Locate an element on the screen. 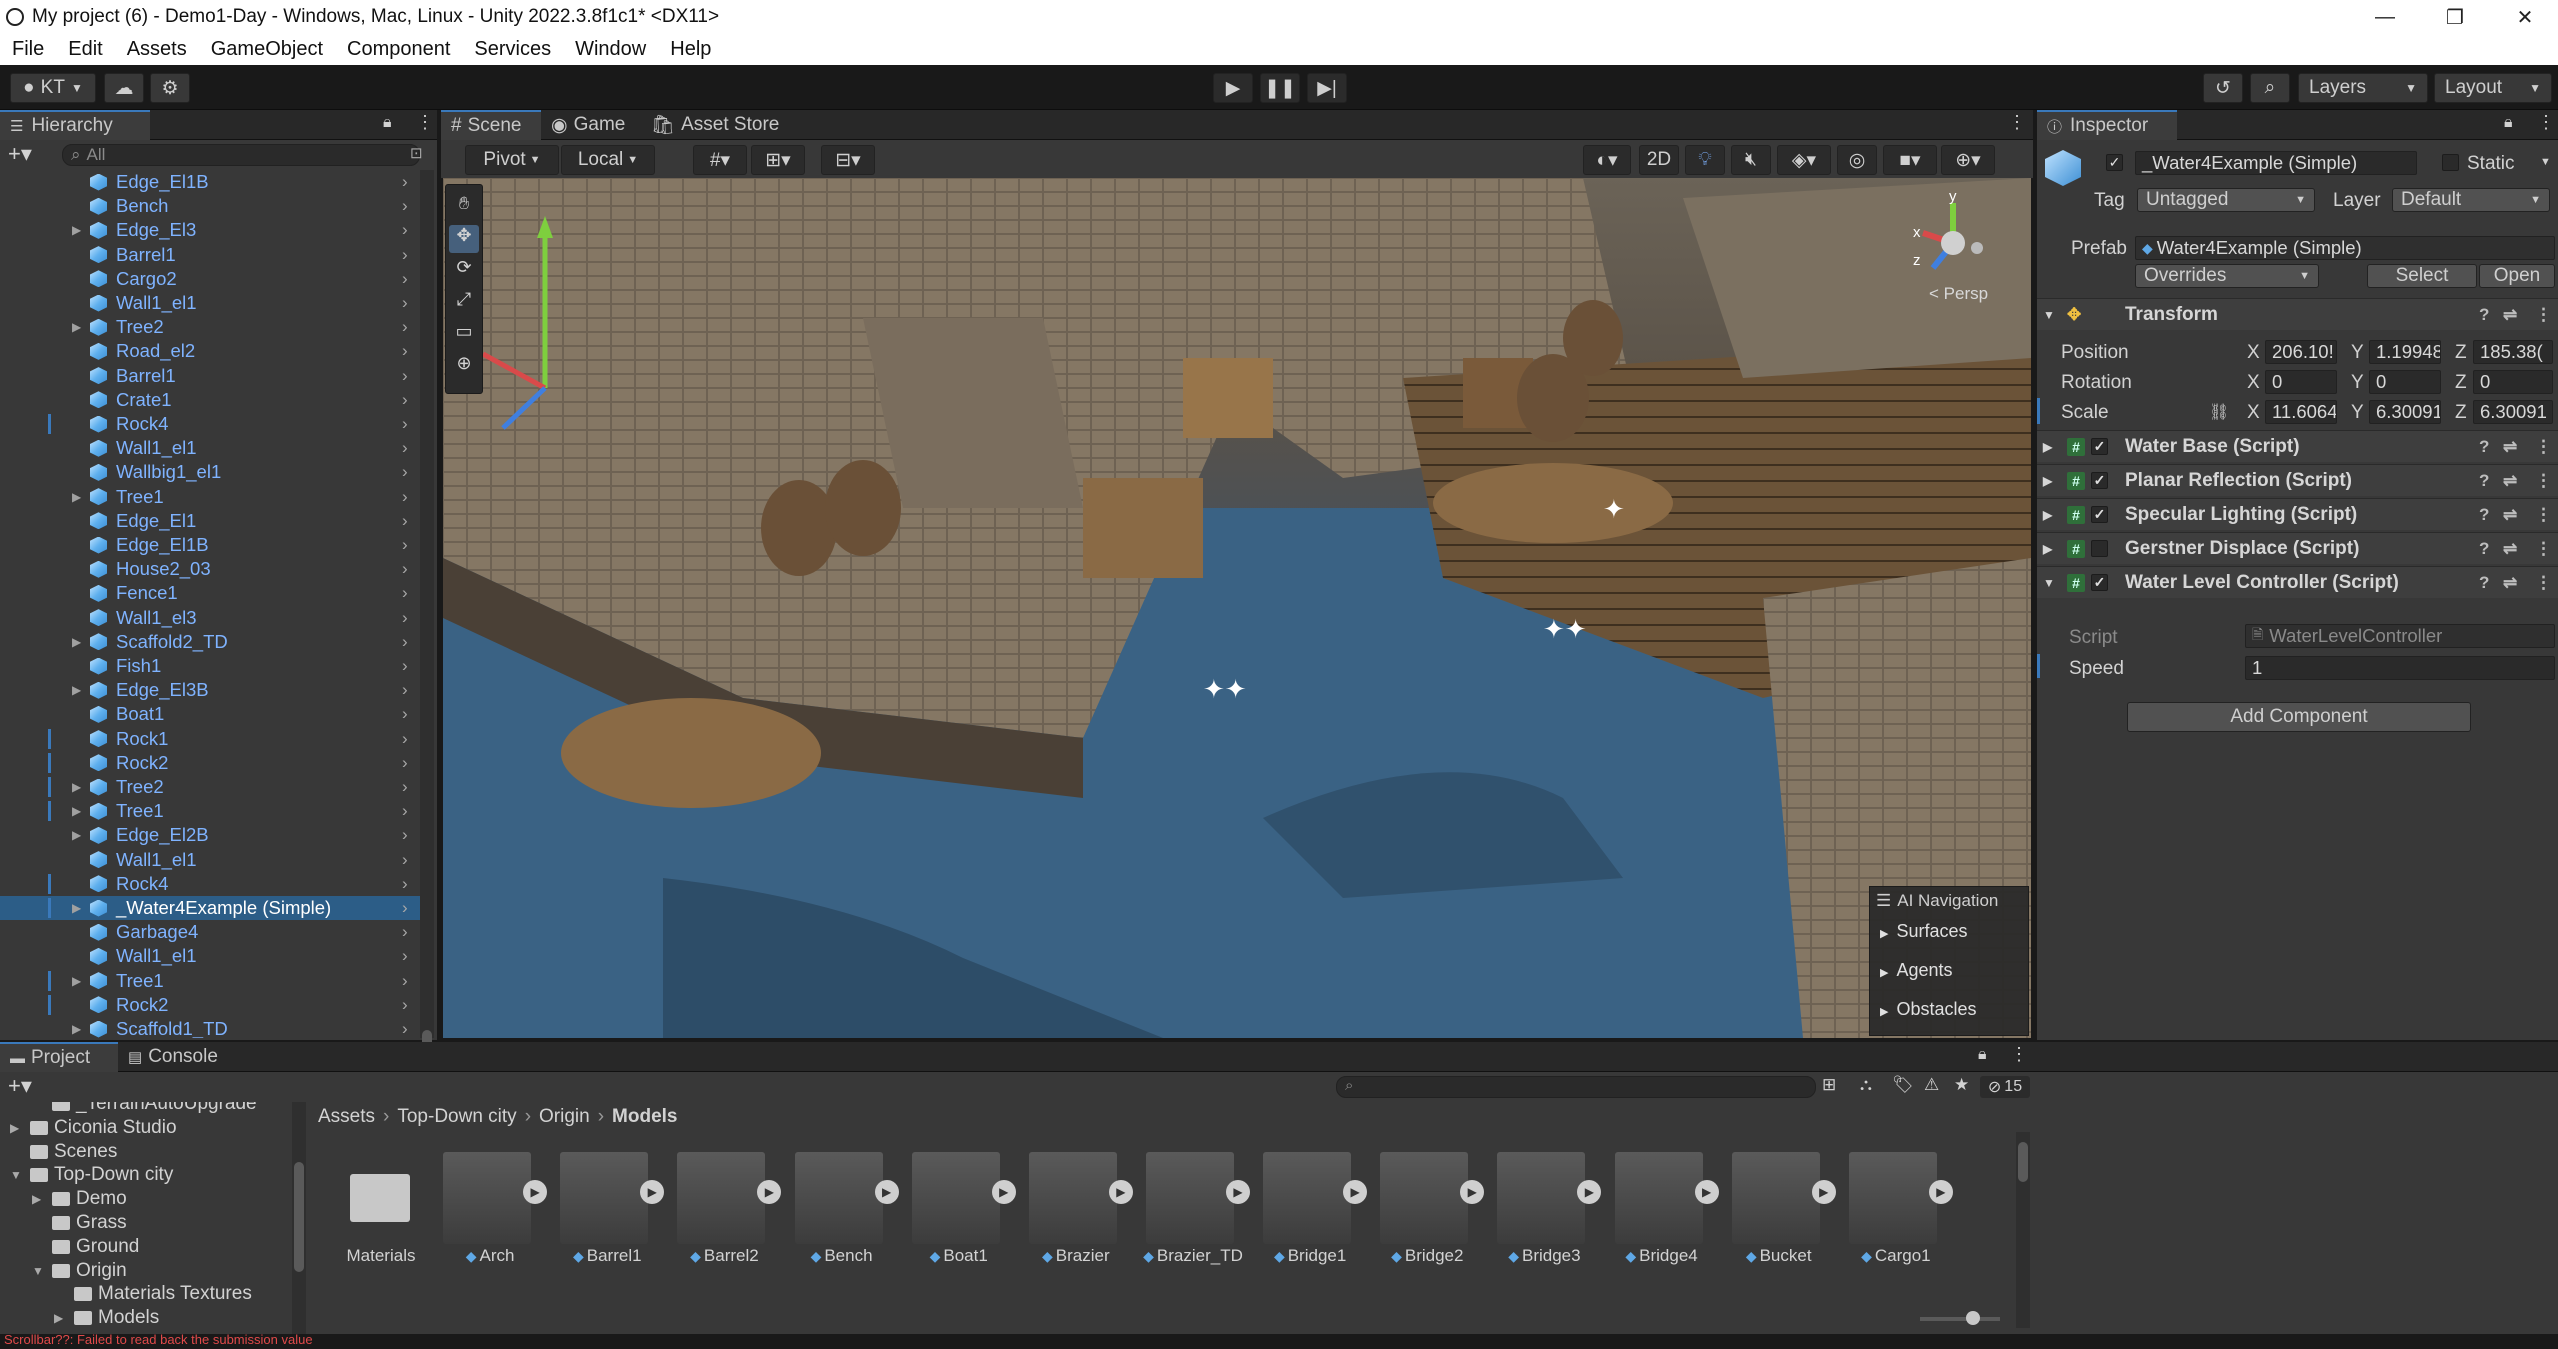 Image resolution: width=2558 pixels, height=1349 pixels. folder-tree-item: _TerrainAutoUpgrade is located at coordinates (154, 1109).